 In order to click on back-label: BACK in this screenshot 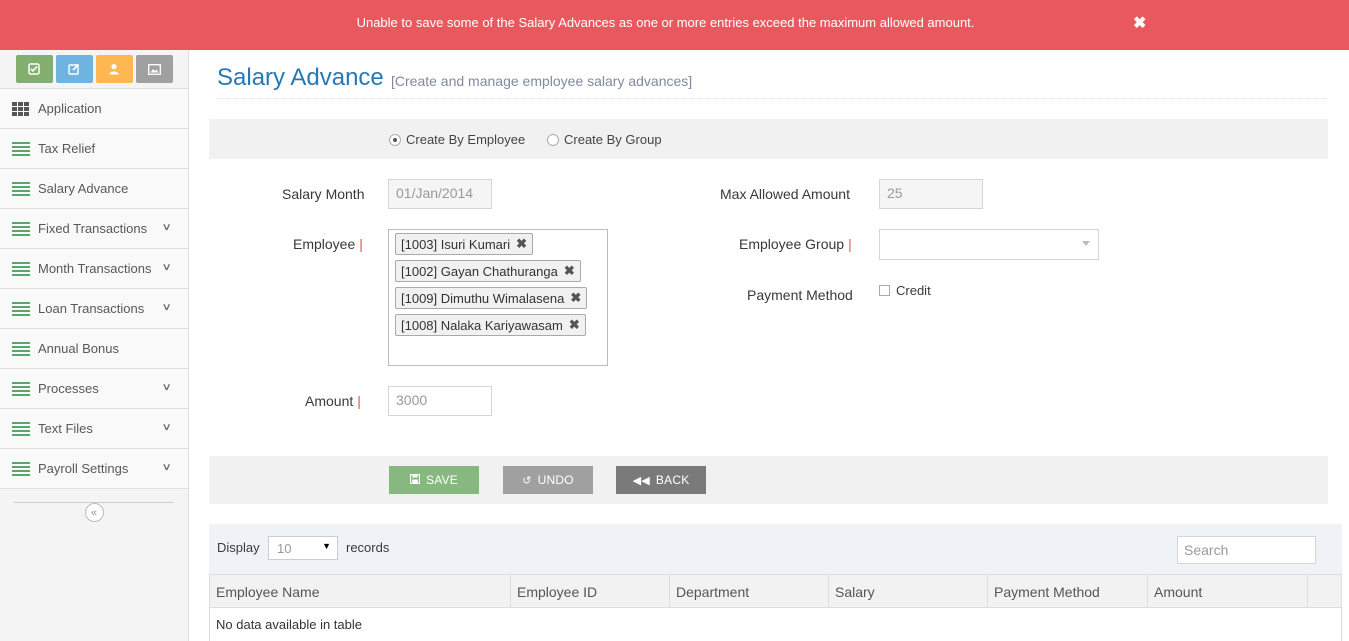, I will do `click(672, 480)`.